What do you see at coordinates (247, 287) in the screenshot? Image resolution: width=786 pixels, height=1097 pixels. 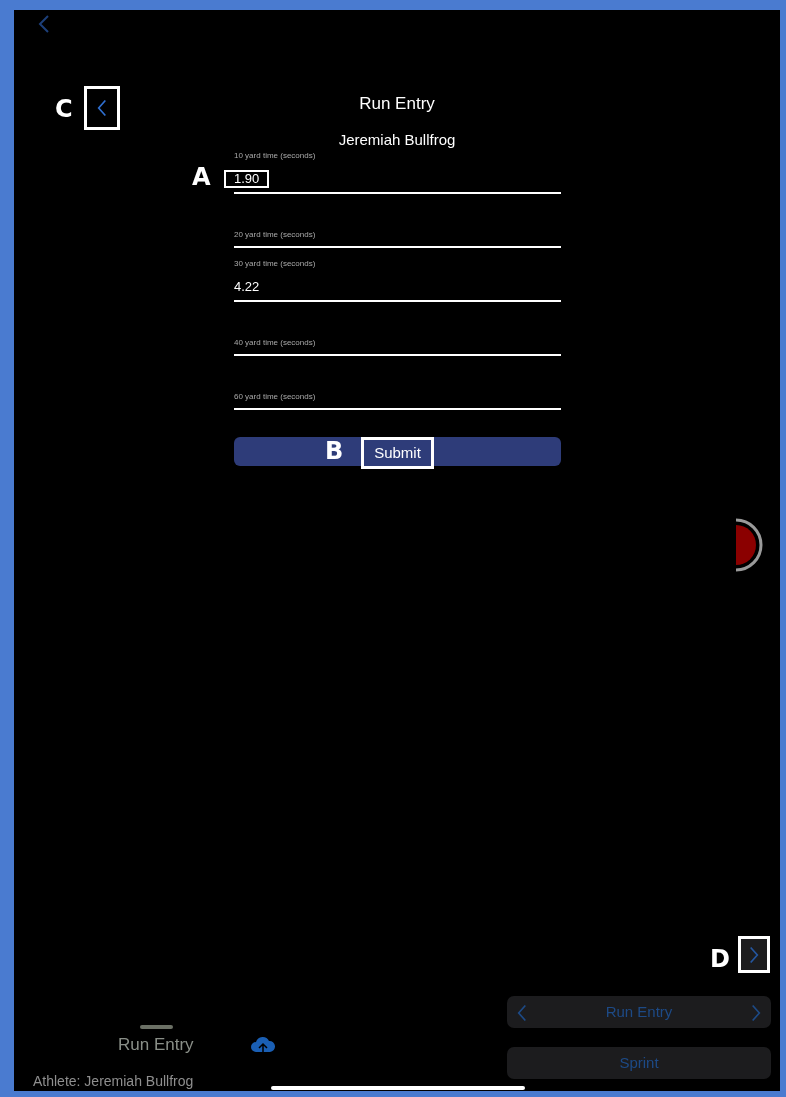 I see `input-field: 4.22` at bounding box center [247, 287].